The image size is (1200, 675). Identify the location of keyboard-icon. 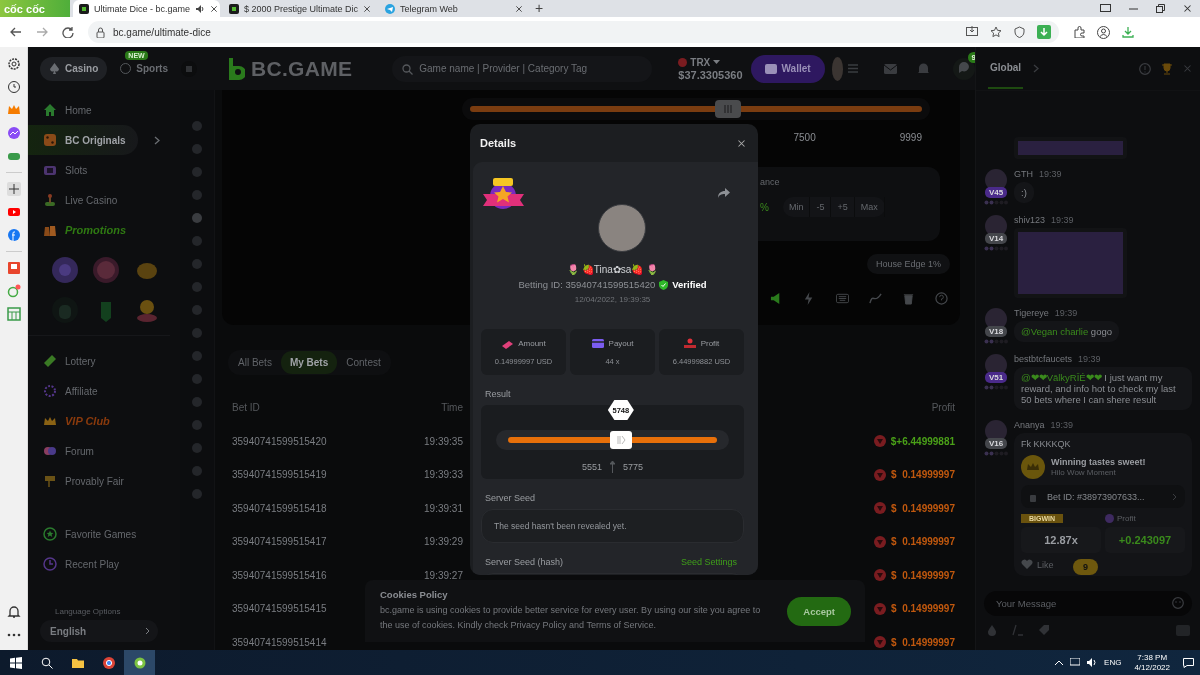
(842, 298).